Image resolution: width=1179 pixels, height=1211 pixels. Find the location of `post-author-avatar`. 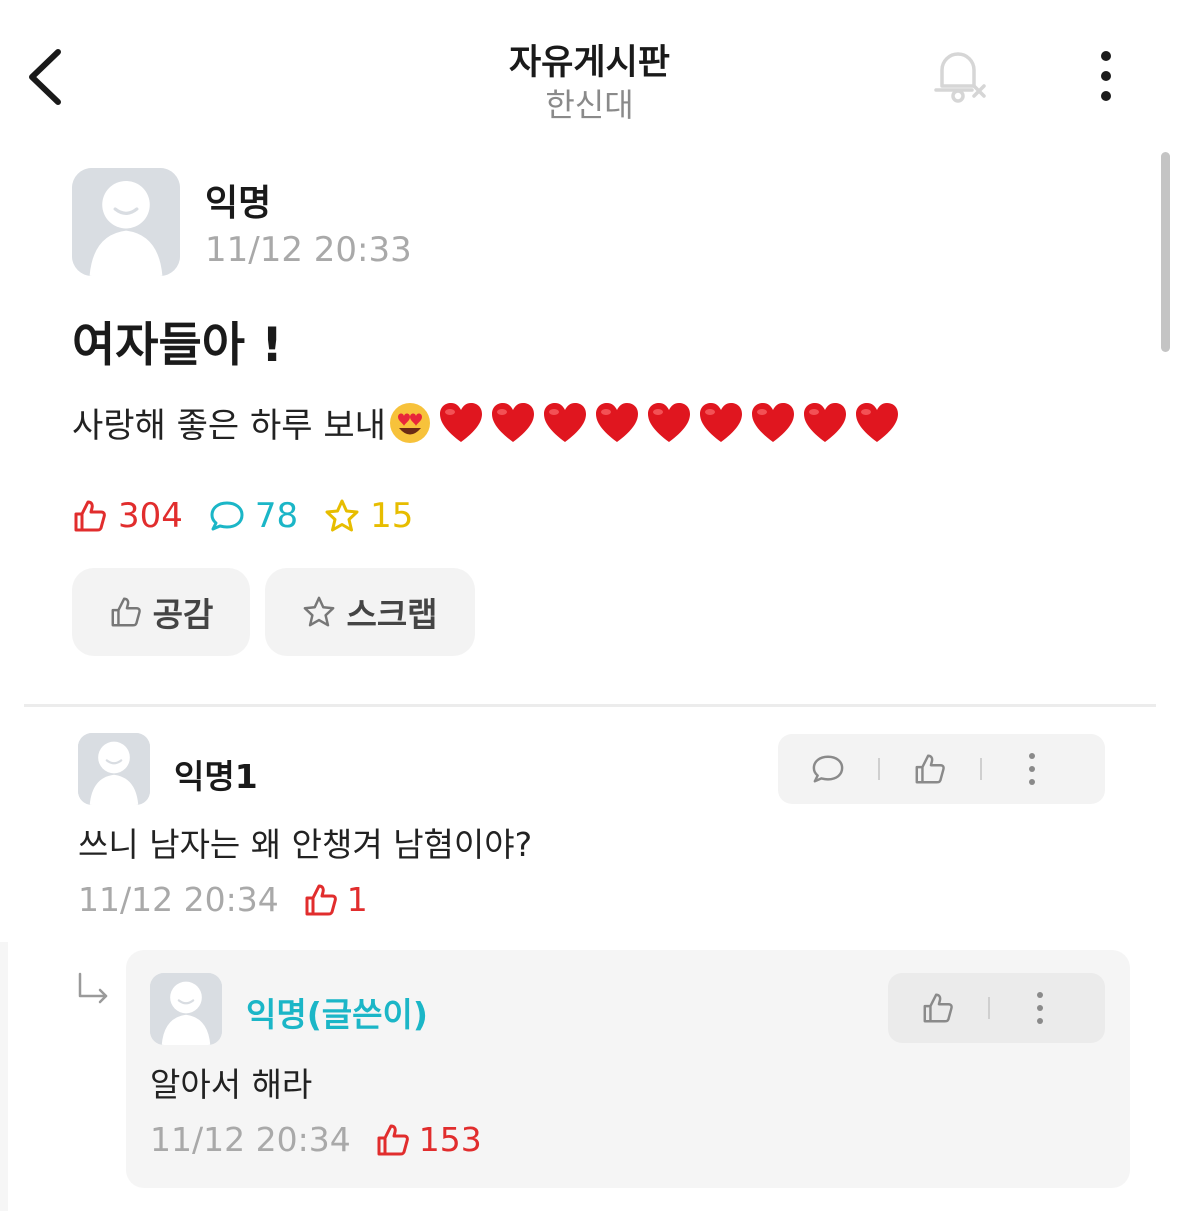

post-author-avatar is located at coordinates (126, 222).